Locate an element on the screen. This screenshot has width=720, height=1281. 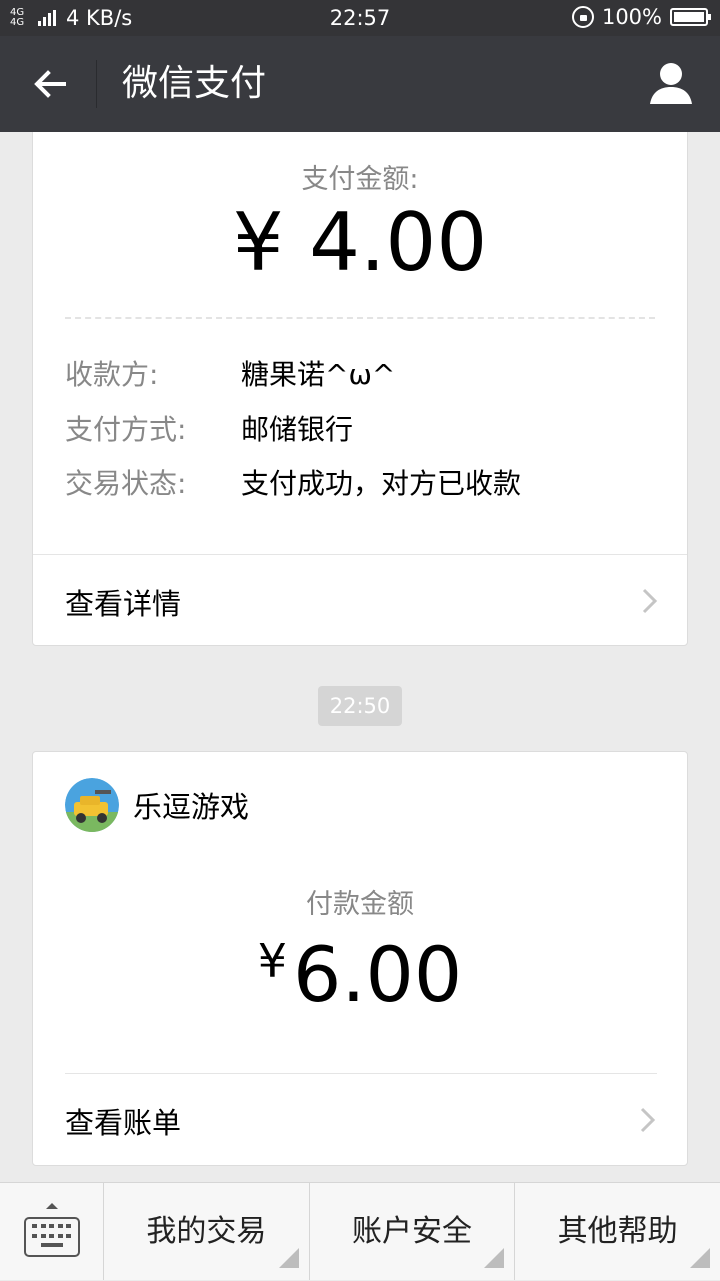
rotation-lock-icon is located at coordinates (582, 17).